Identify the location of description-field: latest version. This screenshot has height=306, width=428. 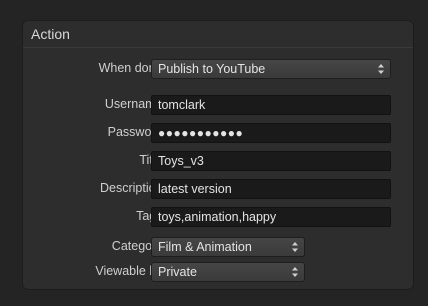
(271, 189).